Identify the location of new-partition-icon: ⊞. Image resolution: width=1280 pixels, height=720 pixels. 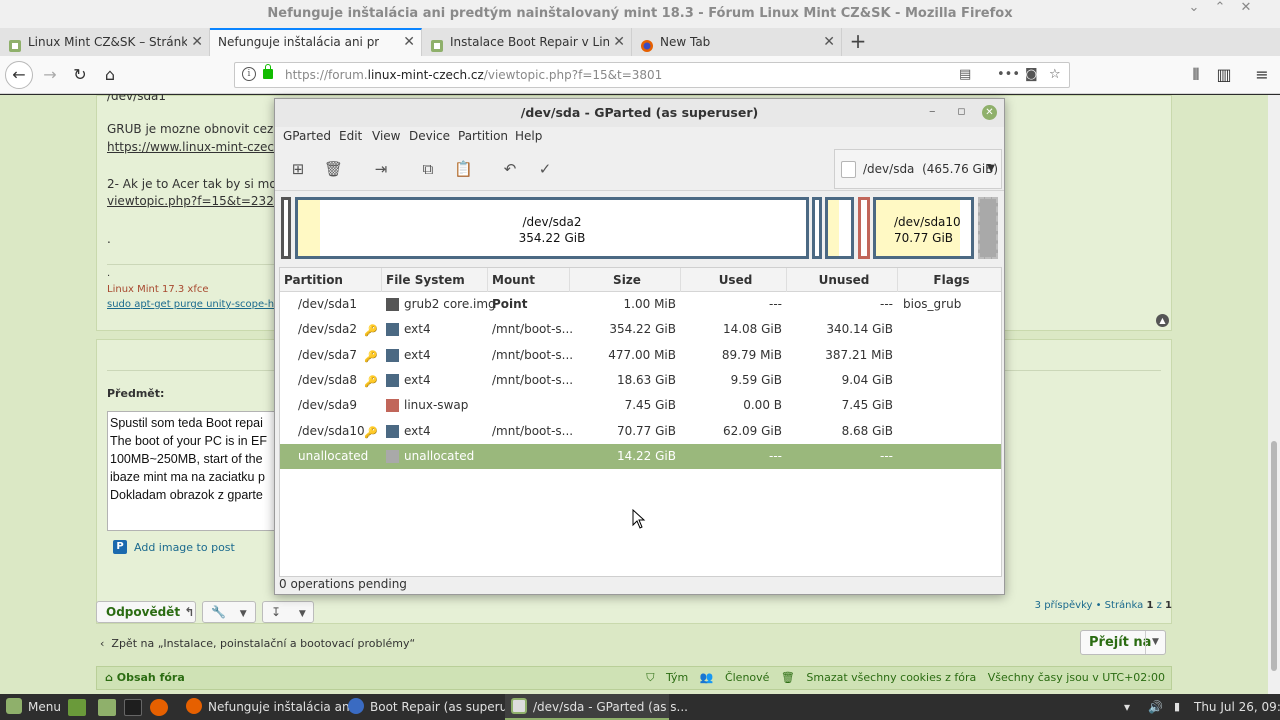
(298, 169).